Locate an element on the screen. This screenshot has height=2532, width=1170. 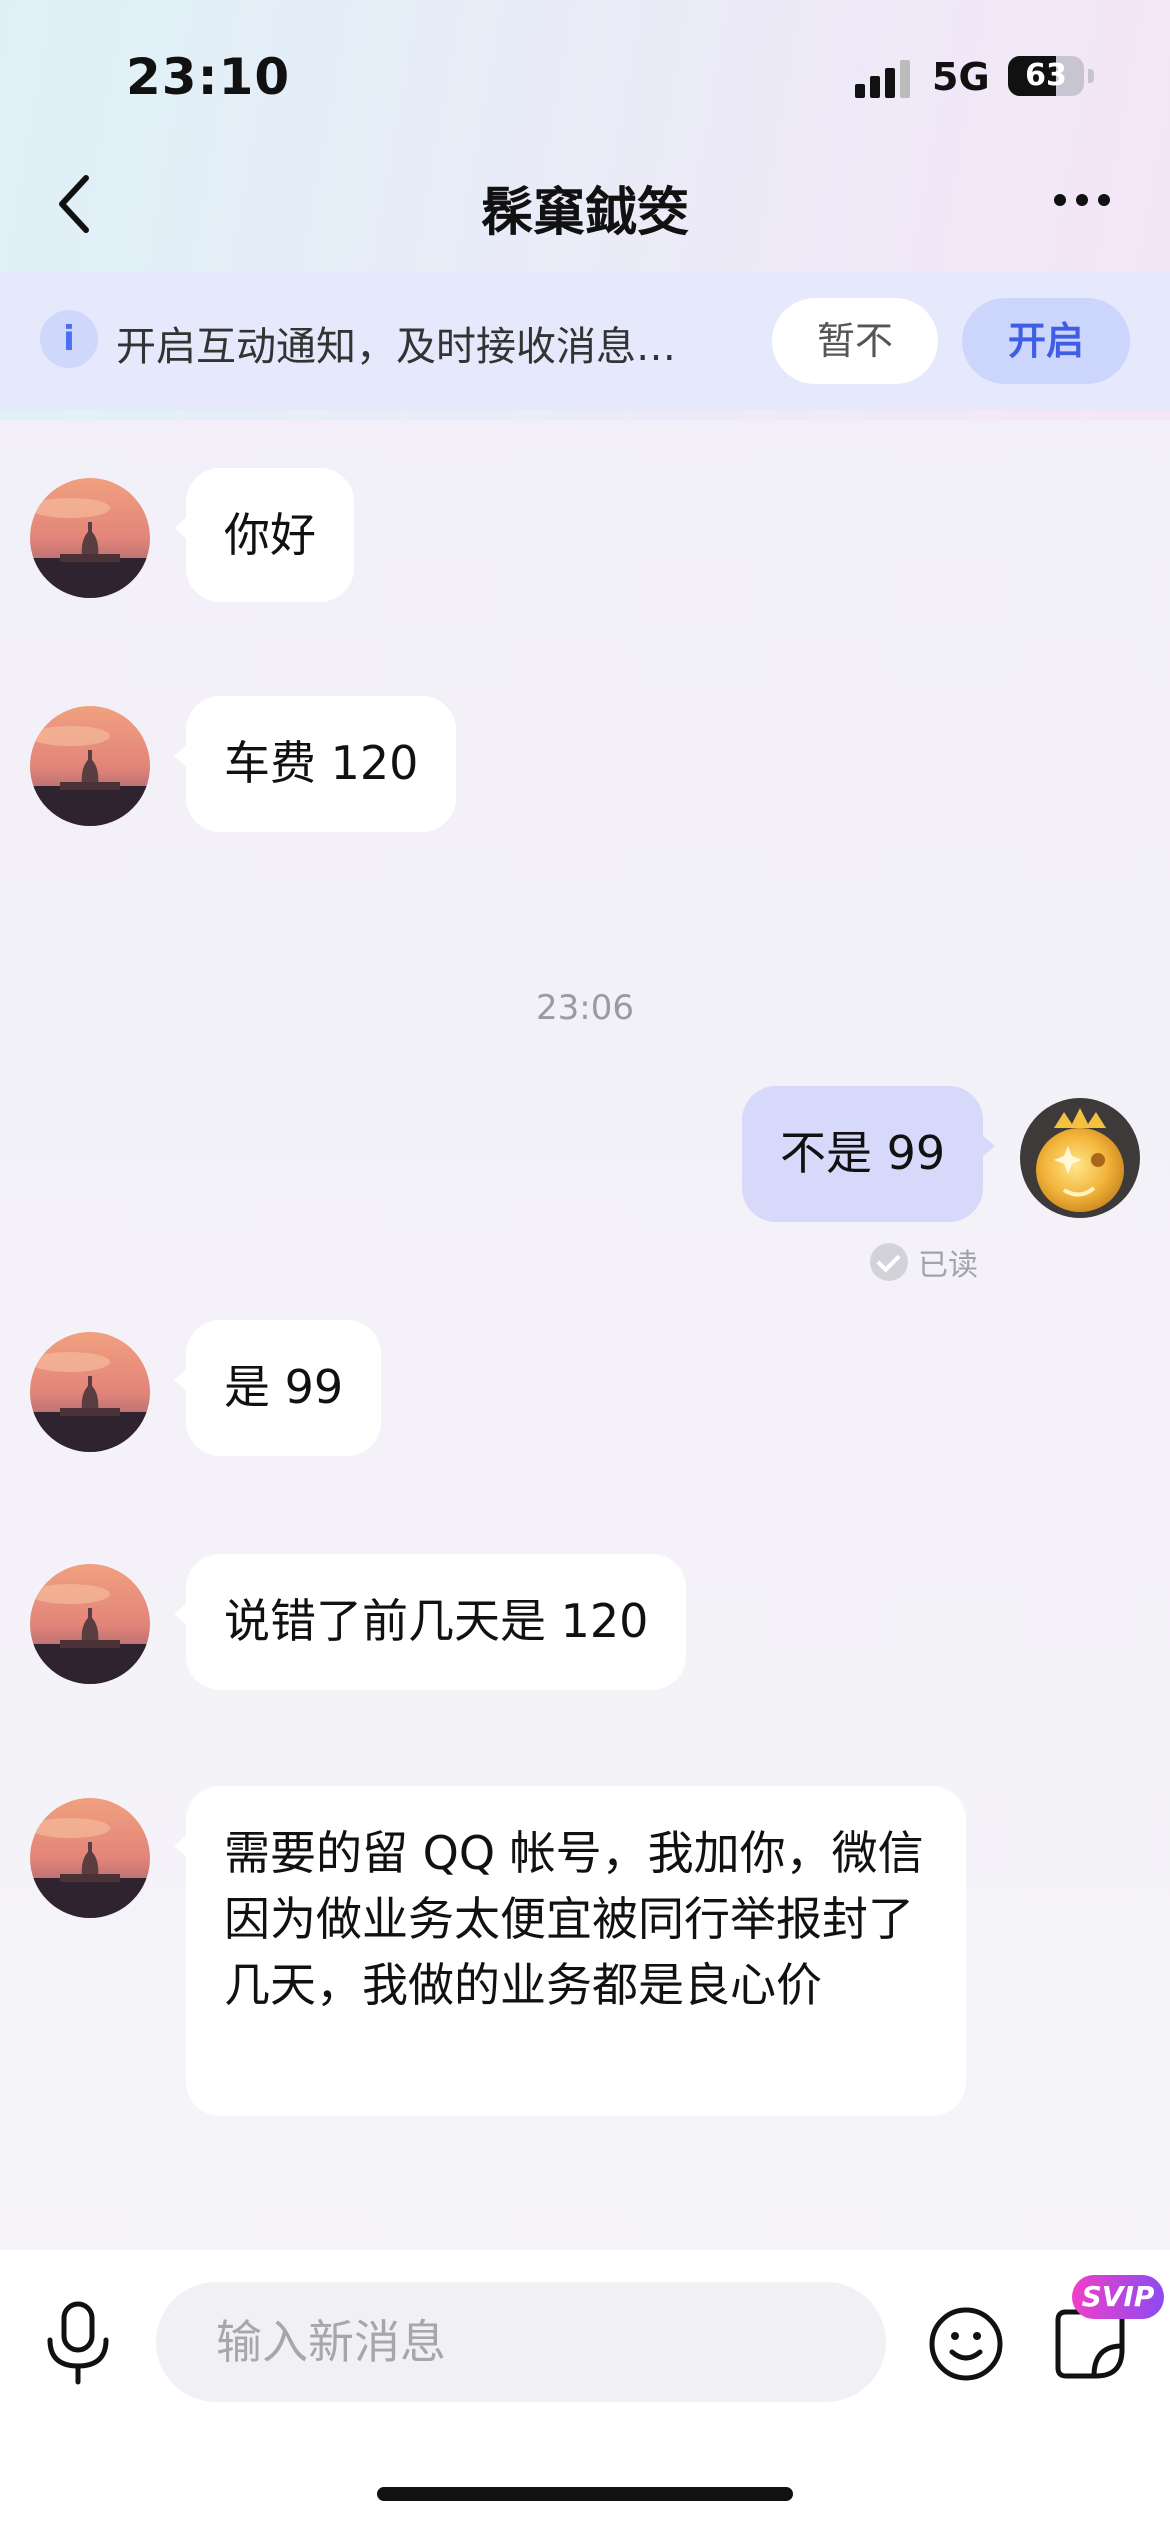
message-bubble: 车费 120 is located at coordinates (315, 764).